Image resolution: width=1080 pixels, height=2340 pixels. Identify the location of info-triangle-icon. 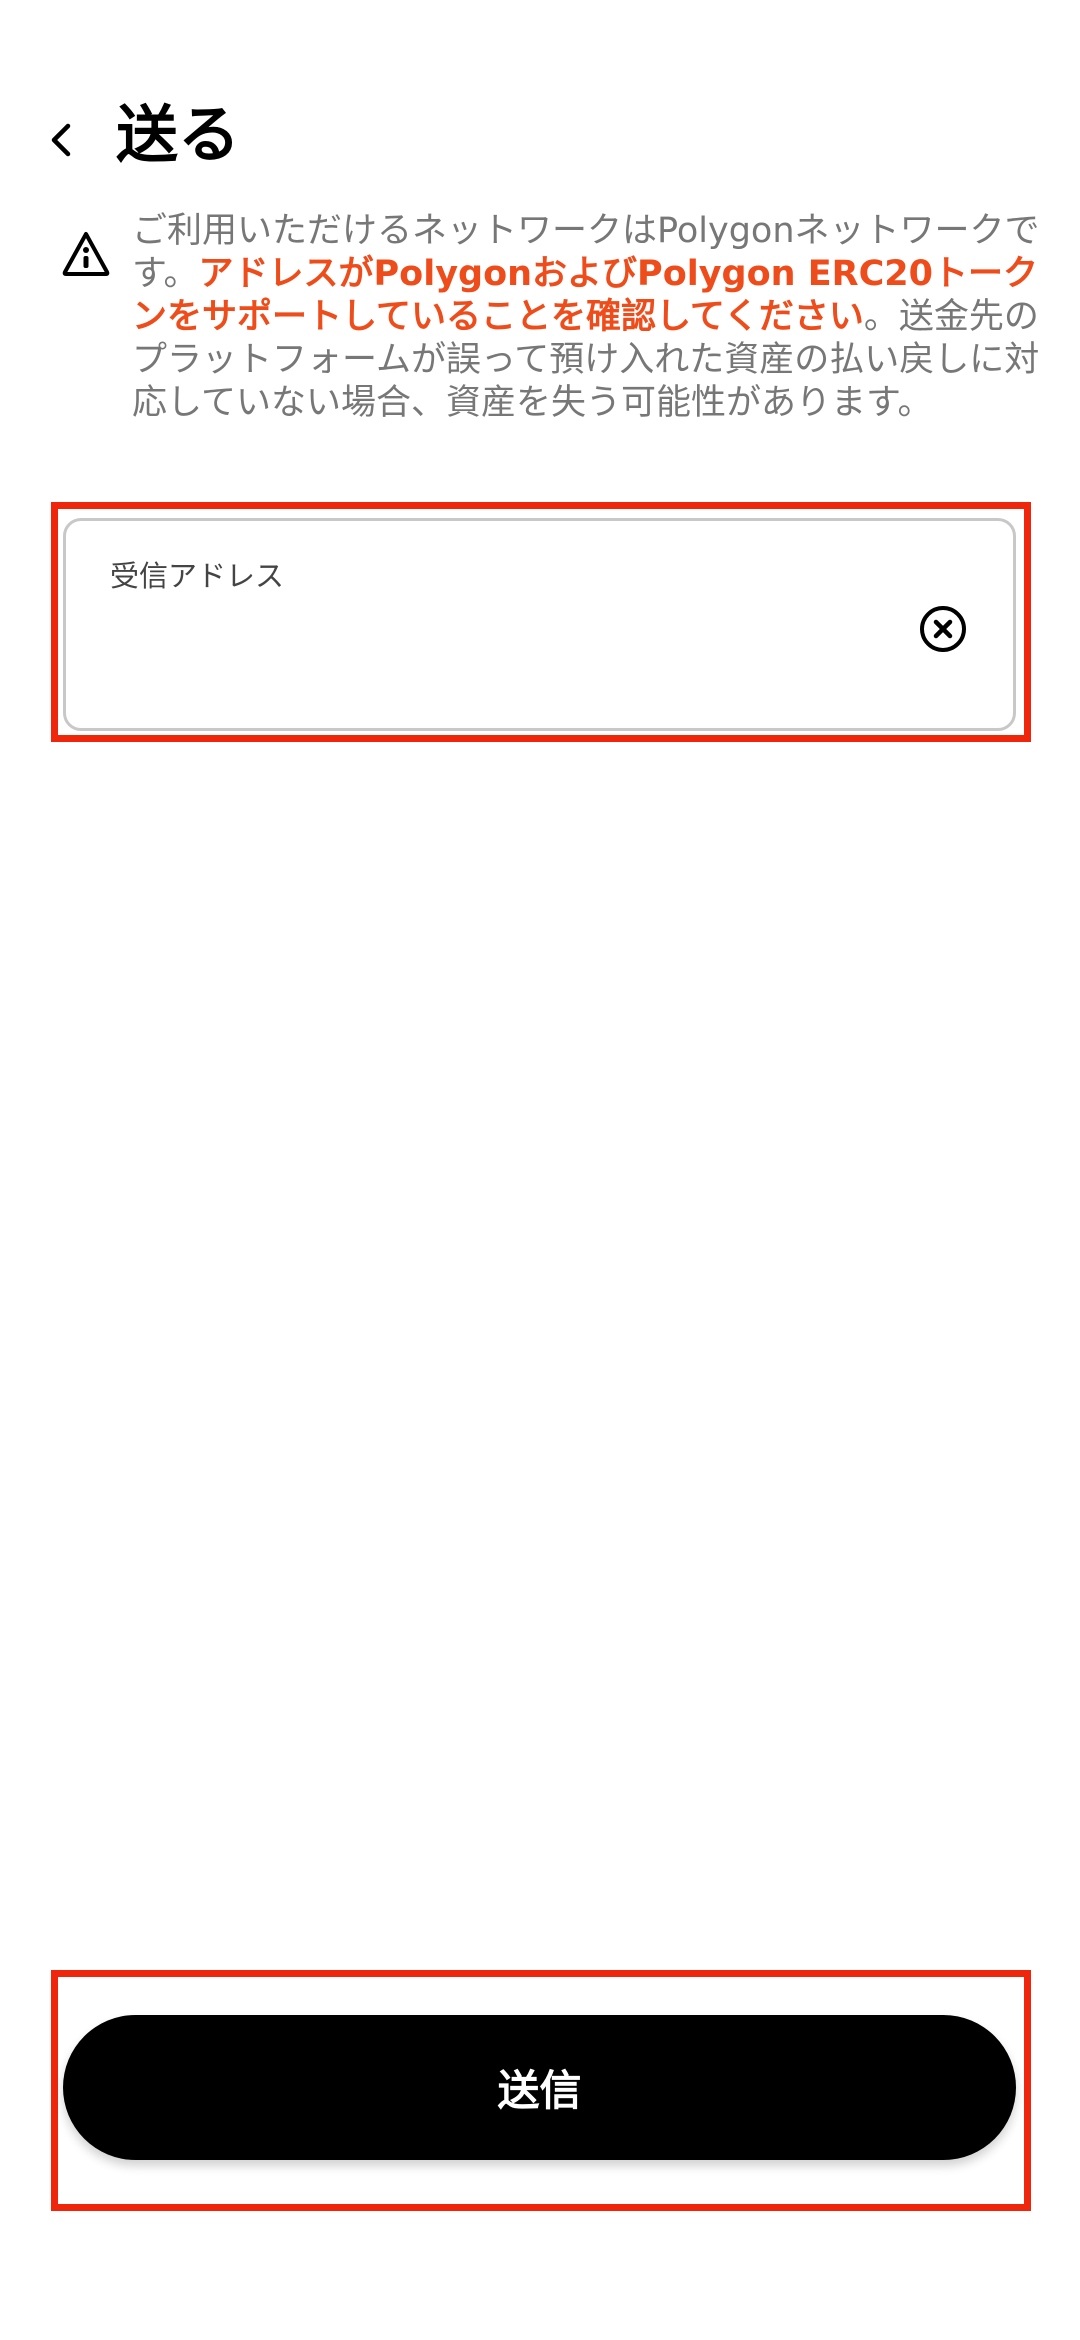
(86, 254).